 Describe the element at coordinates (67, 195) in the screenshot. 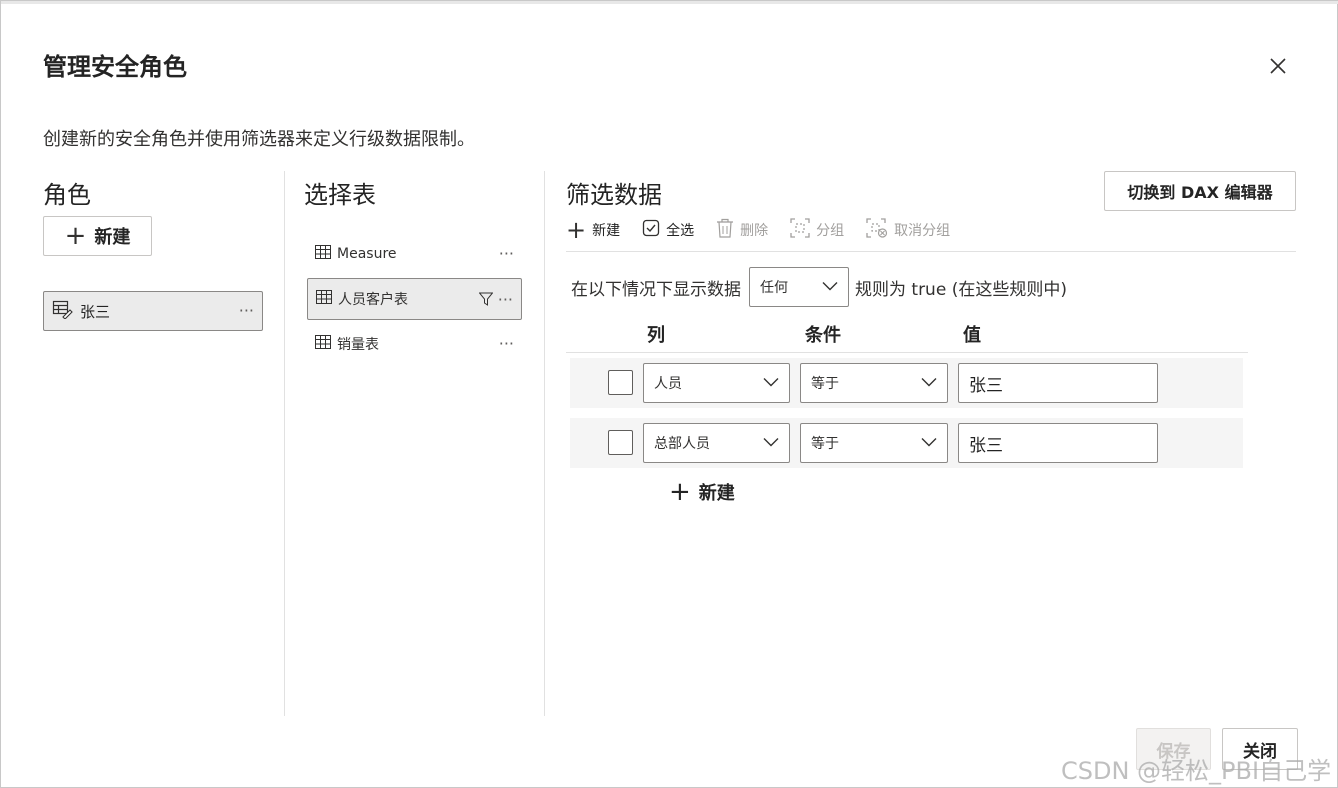

I see `roles-heading: 角色` at that location.